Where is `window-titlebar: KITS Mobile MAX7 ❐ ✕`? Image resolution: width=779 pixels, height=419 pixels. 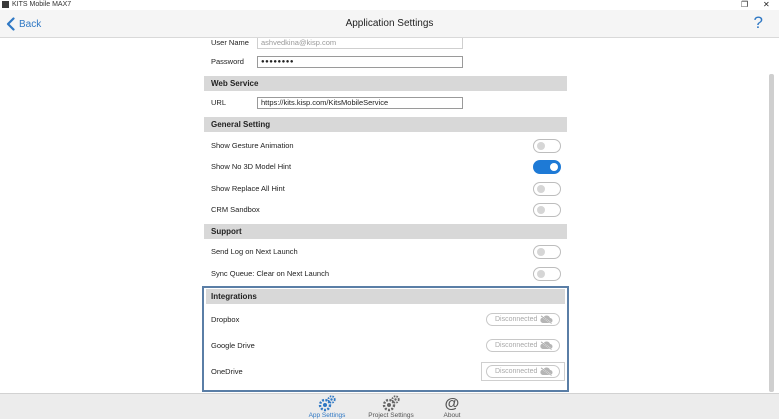 window-titlebar: KITS Mobile MAX7 ❐ ✕ is located at coordinates (389, 5).